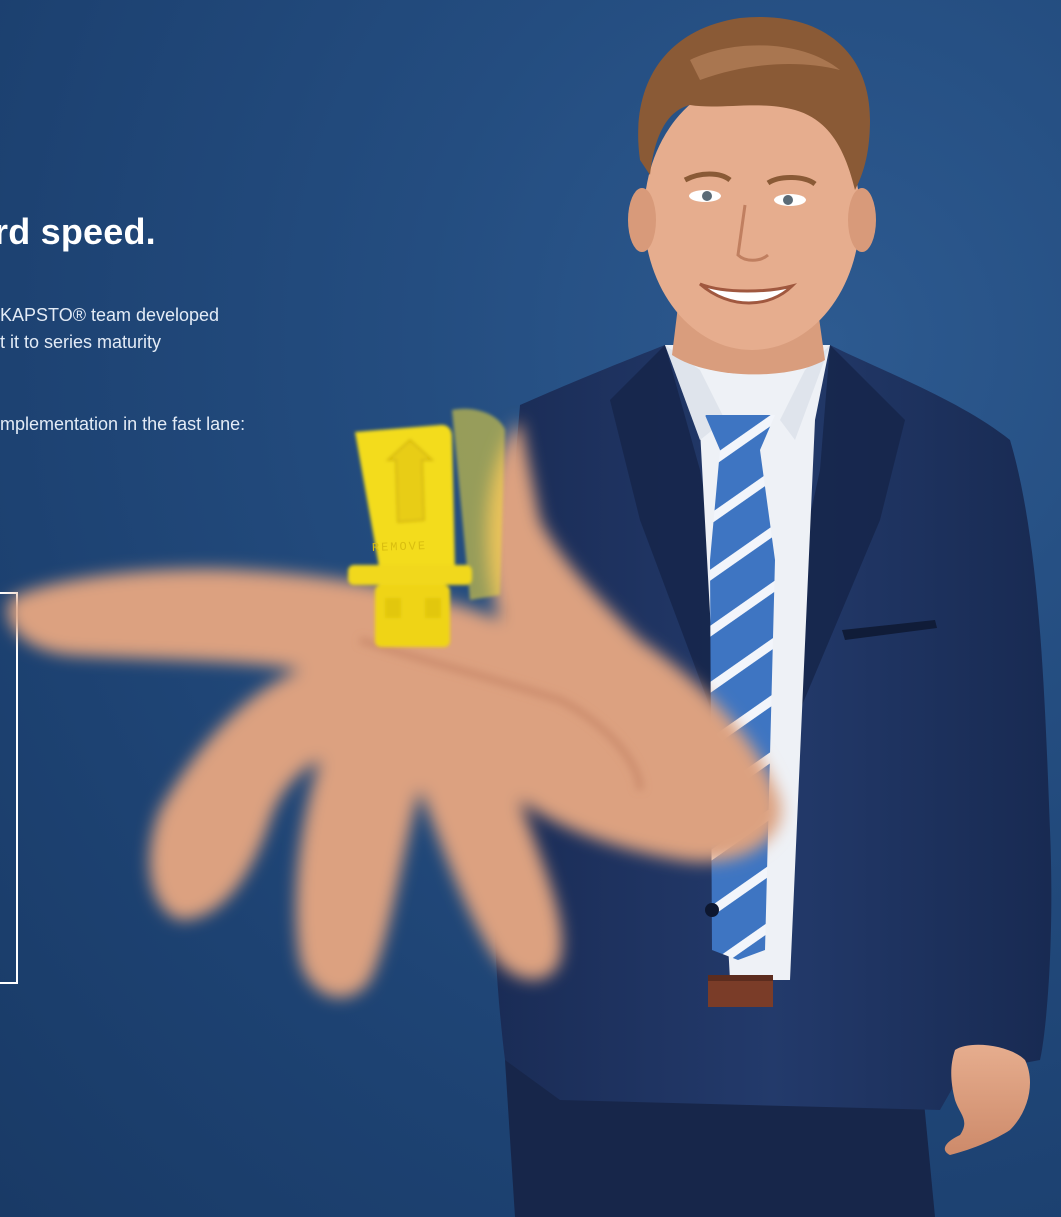 The image size is (1061, 1217). Describe the element at coordinates (987, 1099) in the screenshot. I see `right-hand` at that location.